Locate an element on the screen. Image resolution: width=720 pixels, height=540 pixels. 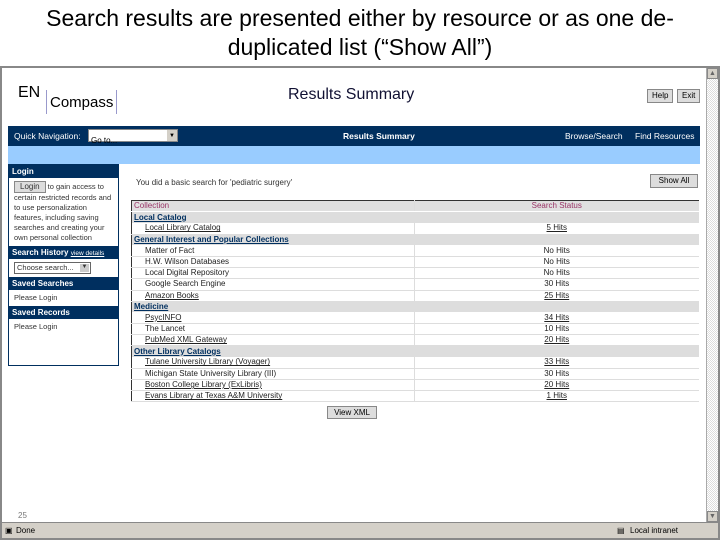
login-button: Login is located at coordinates (30, 187).